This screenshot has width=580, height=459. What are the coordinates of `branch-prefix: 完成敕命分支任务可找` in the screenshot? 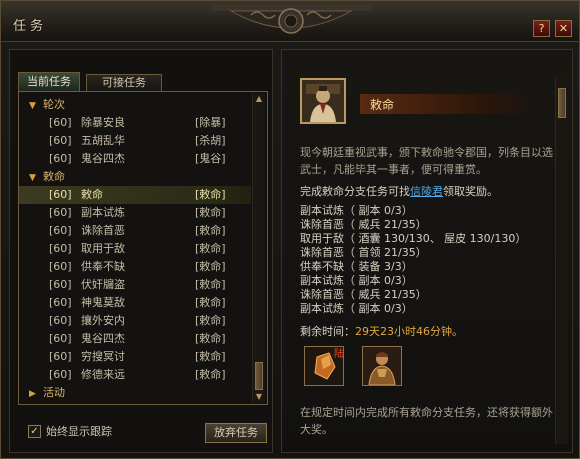 It's located at (355, 191).